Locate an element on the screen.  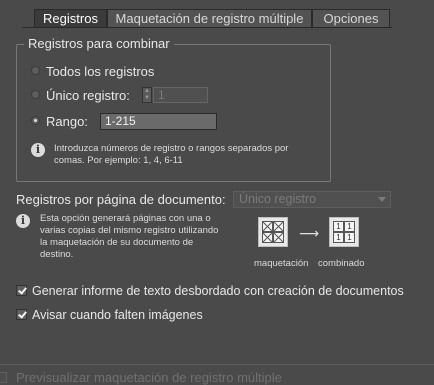
tab-divider is located at coordinates (207, 27).